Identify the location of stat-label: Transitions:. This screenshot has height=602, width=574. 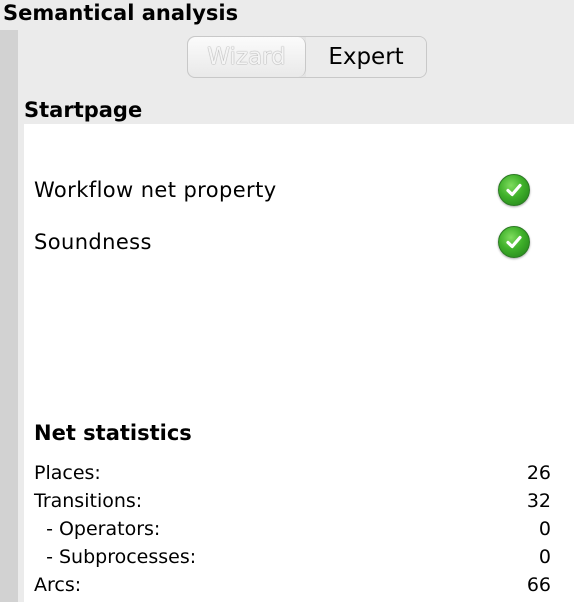
(88, 501).